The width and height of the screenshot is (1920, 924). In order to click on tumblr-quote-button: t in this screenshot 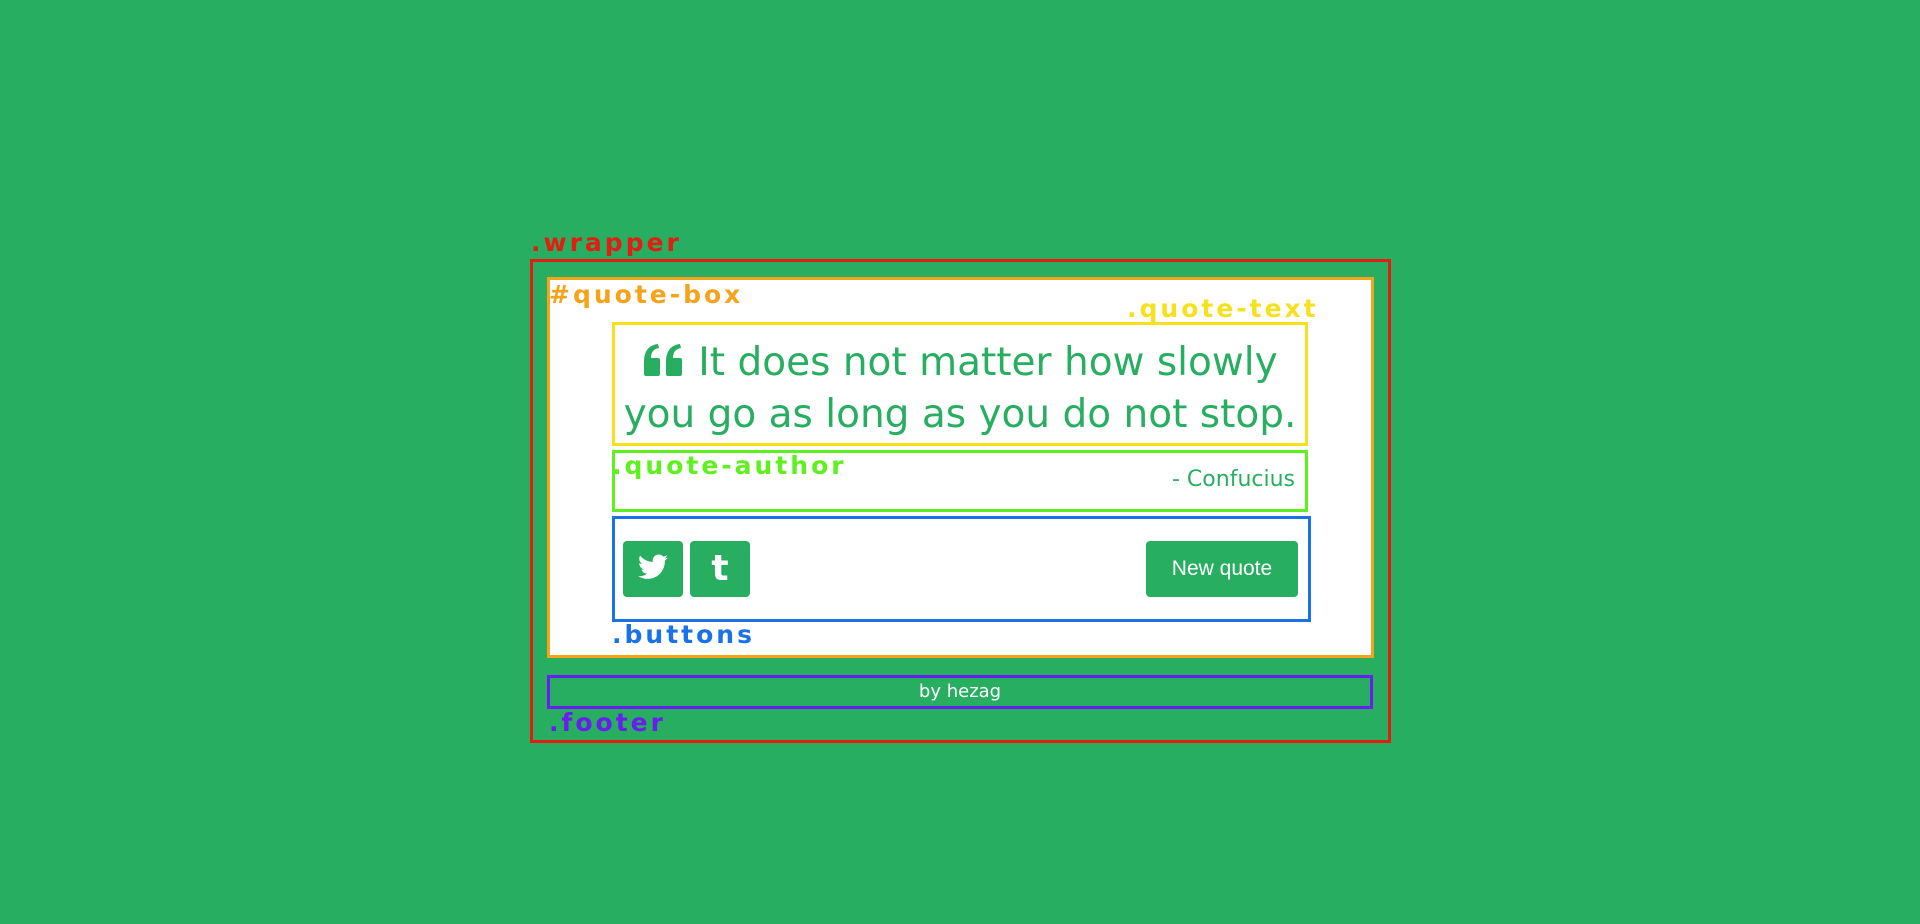, I will do `click(720, 569)`.